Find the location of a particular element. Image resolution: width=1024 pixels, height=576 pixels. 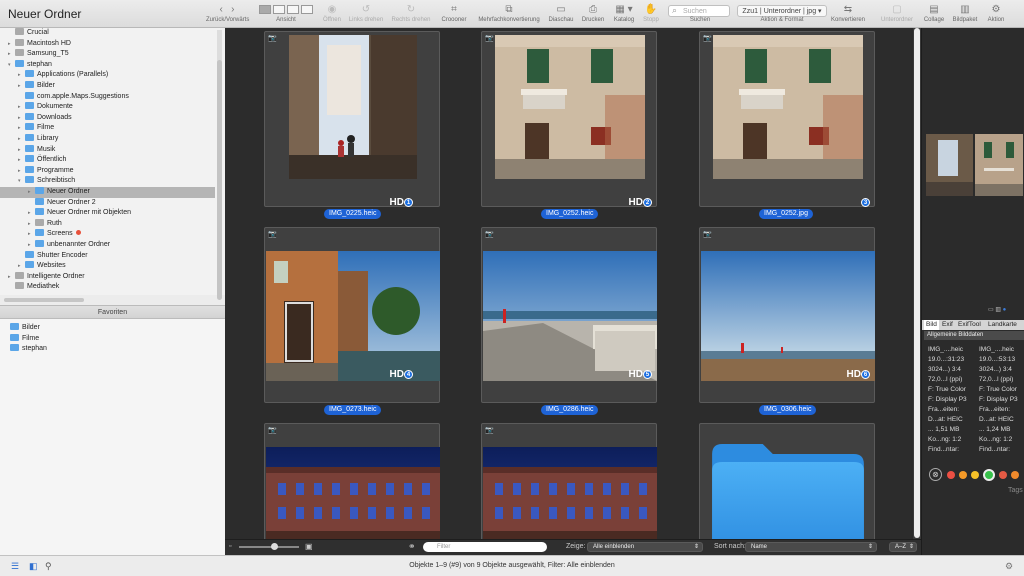

filter-input: Filter is located at coordinates (485, 547).